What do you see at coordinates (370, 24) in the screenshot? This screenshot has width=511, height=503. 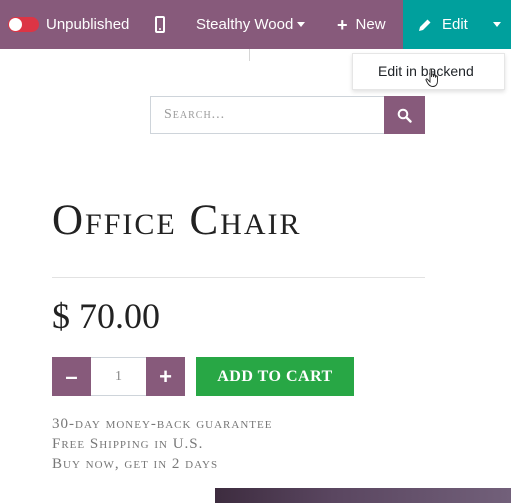 I see `new-button-label: New` at bounding box center [370, 24].